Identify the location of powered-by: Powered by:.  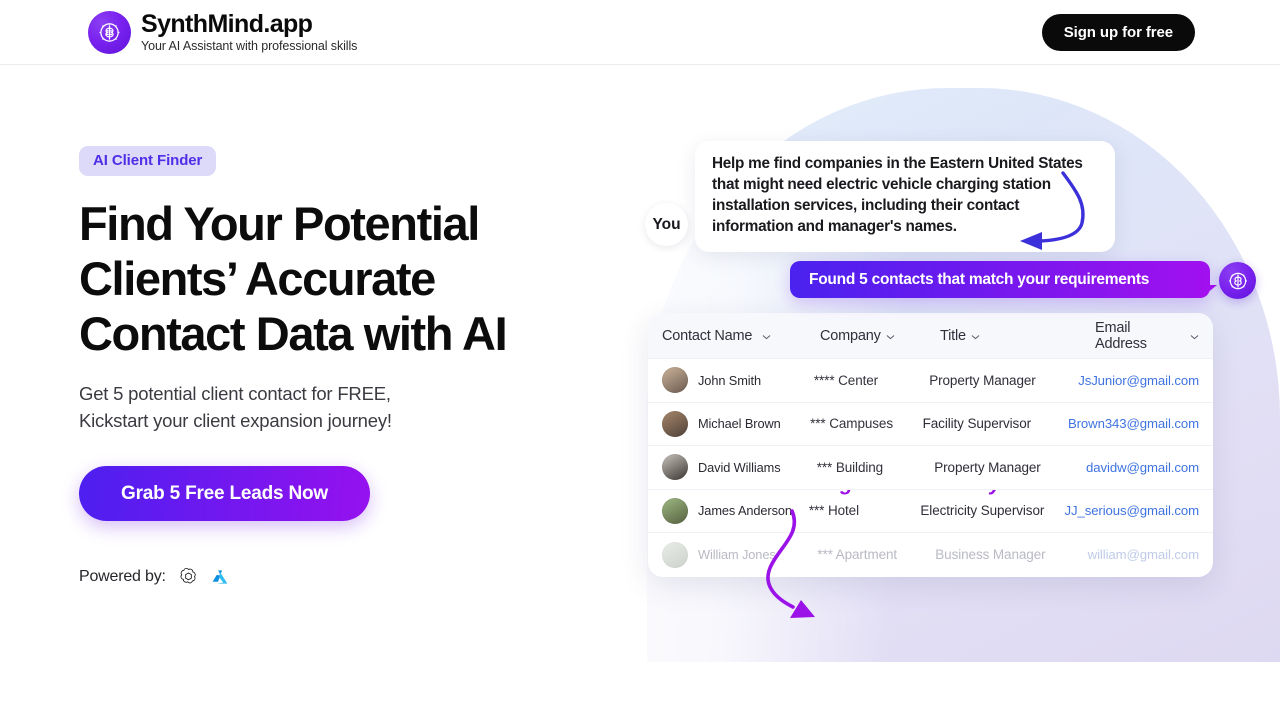
(339, 576).